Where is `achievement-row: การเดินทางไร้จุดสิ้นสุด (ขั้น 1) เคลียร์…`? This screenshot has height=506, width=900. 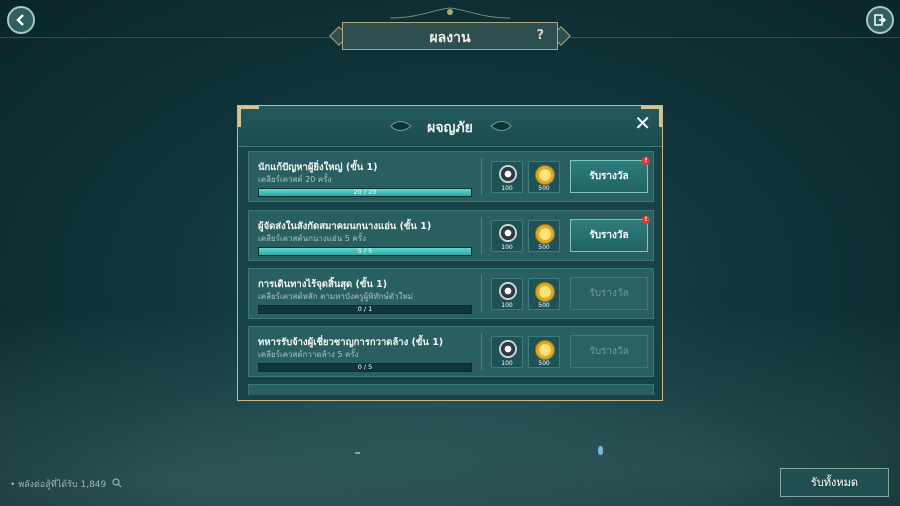 achievement-row: การเดินทางไร้จุดสิ้นสุด (ขั้น 1) เคลียร์… is located at coordinates (451, 293).